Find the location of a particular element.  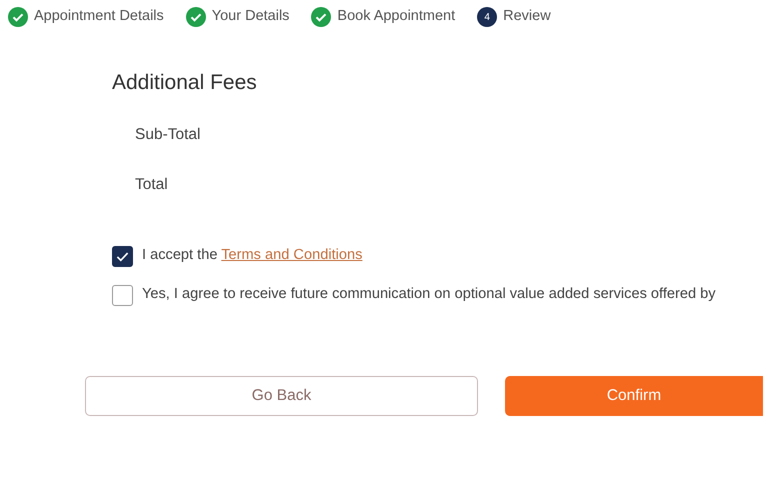

step-number-badge: 4 is located at coordinates (487, 17).